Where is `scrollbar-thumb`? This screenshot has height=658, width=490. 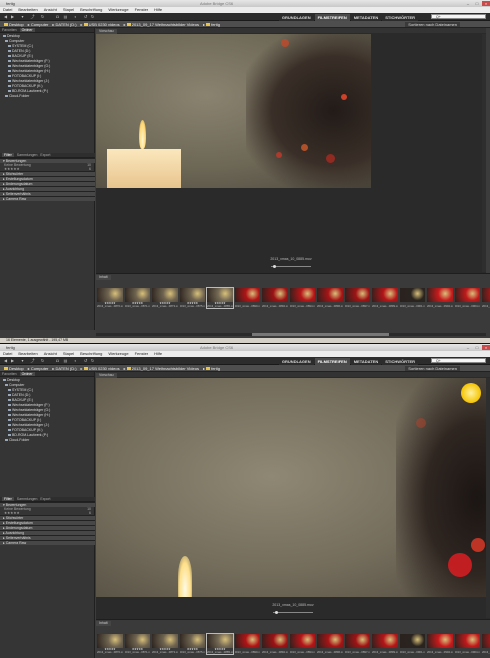 scrollbar-thumb is located at coordinates (320, 334).